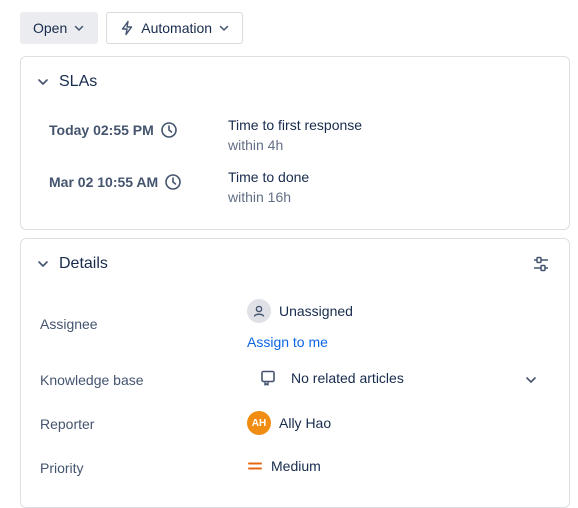 The height and width of the screenshot is (508, 578). What do you see at coordinates (316, 311) in the screenshot?
I see `assignee-value: Unassigned` at bounding box center [316, 311].